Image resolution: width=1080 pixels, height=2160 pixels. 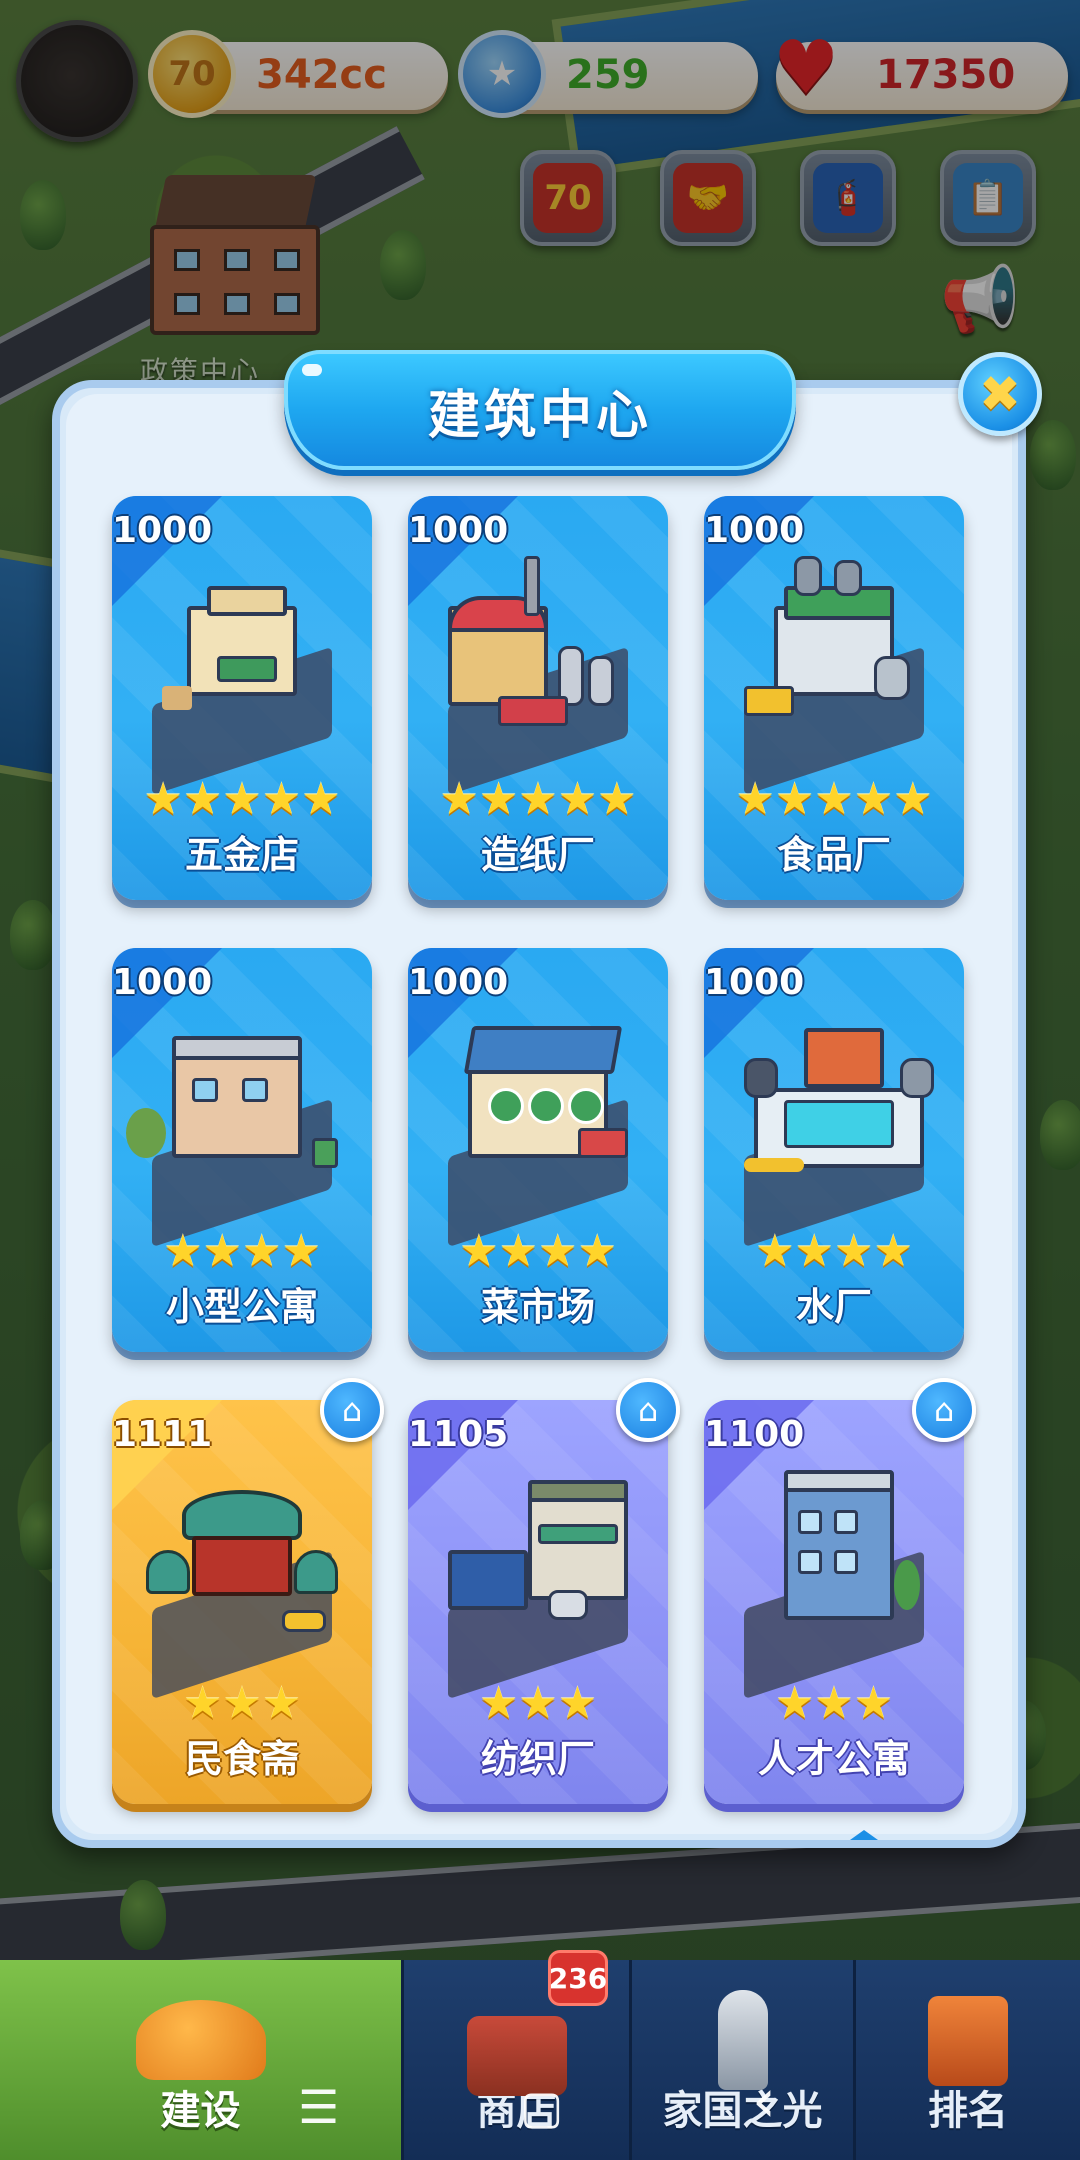 What do you see at coordinates (968, 2111) in the screenshot?
I see `tab-label: 排名` at bounding box center [968, 2111].